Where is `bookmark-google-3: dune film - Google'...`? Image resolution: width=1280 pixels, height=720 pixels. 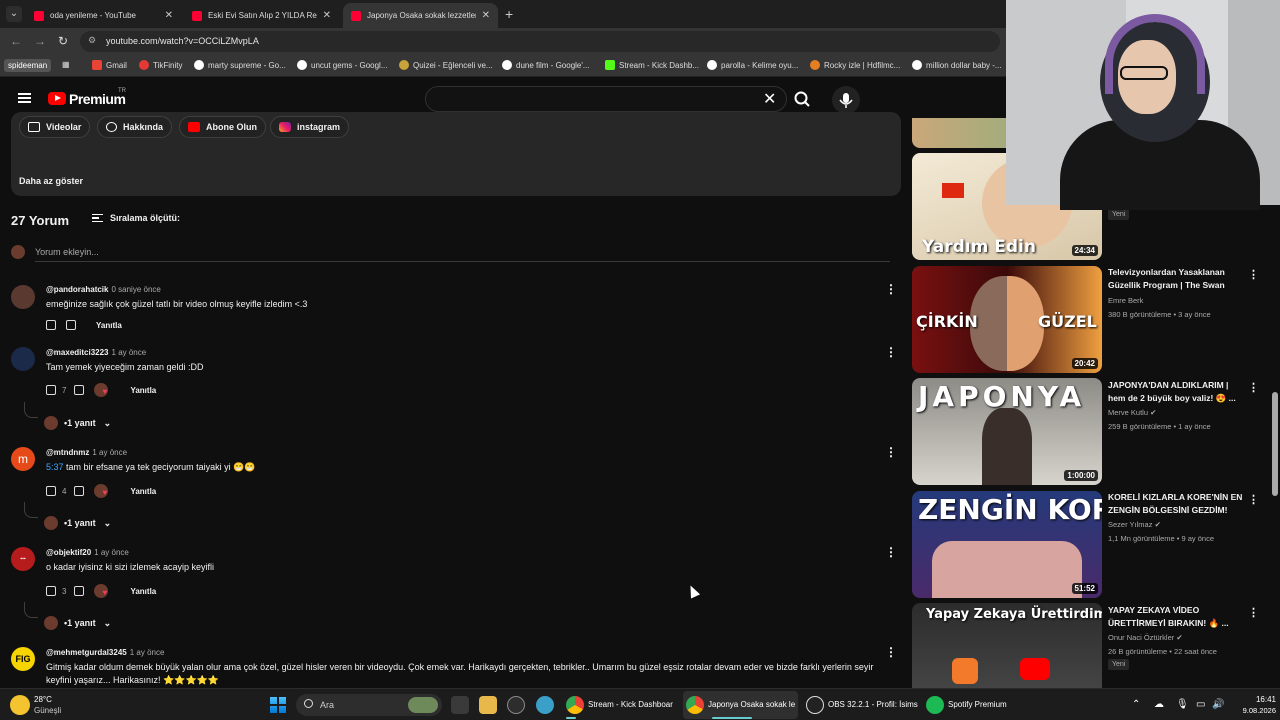
bookmark-google-3: dune film - Google'... is located at coordinates (546, 65).